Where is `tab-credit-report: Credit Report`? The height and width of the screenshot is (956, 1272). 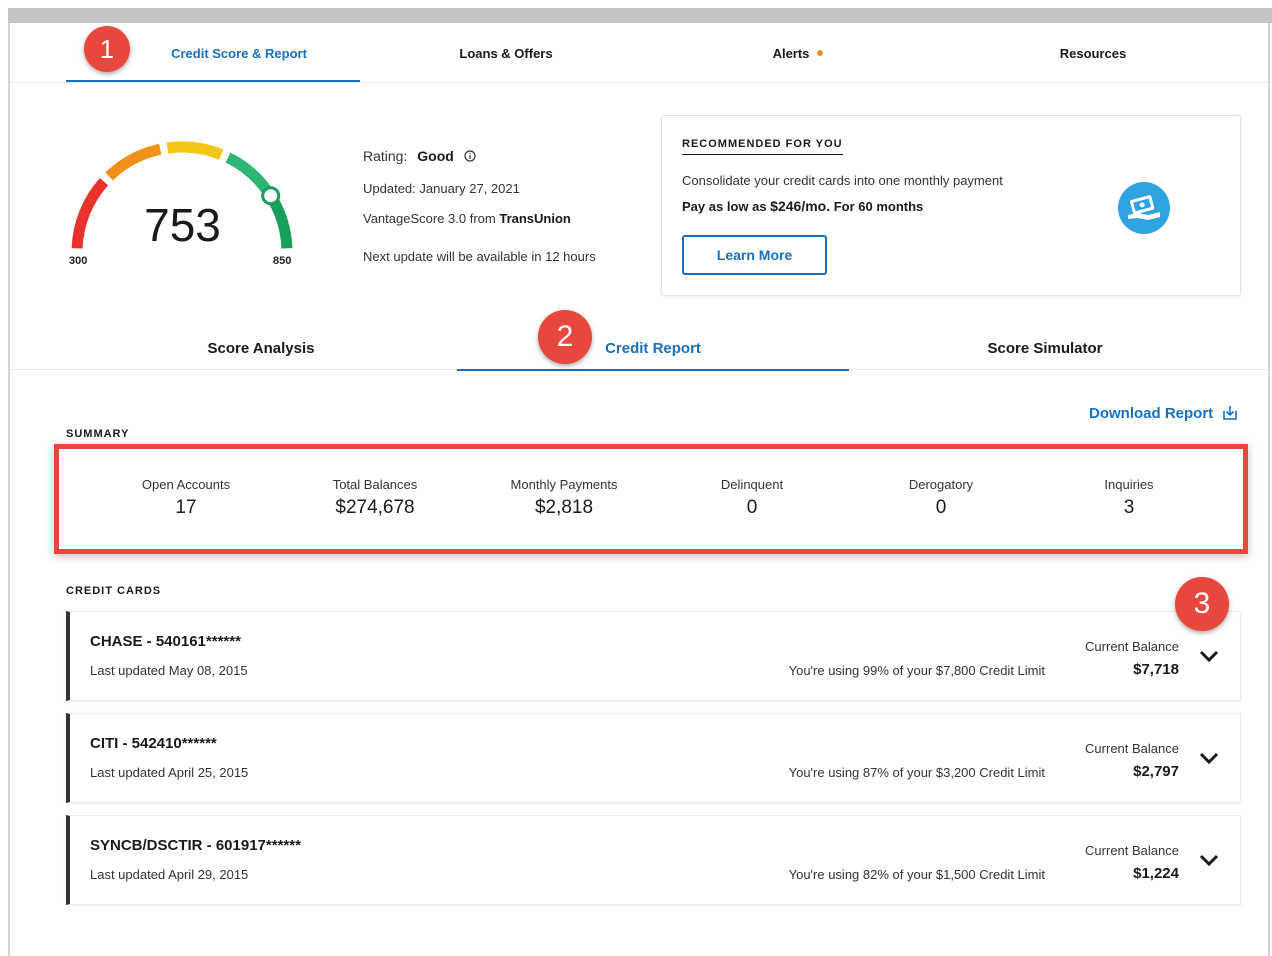 tab-credit-report: Credit Report is located at coordinates (653, 348).